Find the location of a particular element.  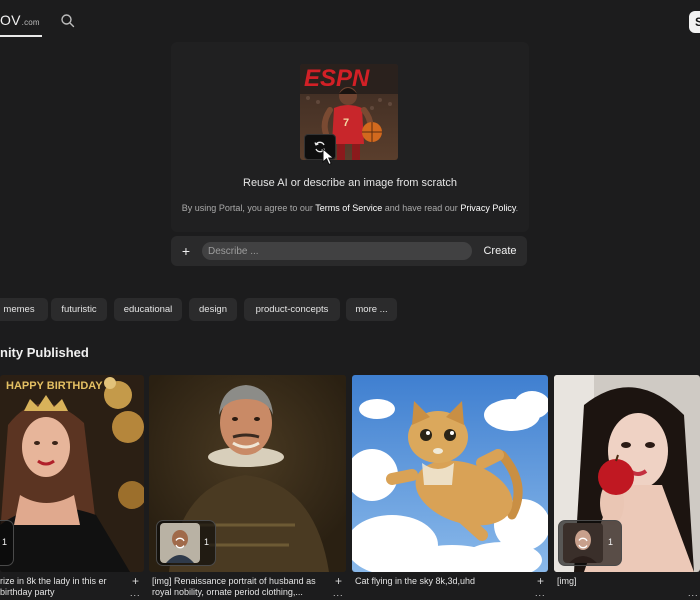

privacy-policy-link: Privacy Policy is located at coordinates (487, 208).